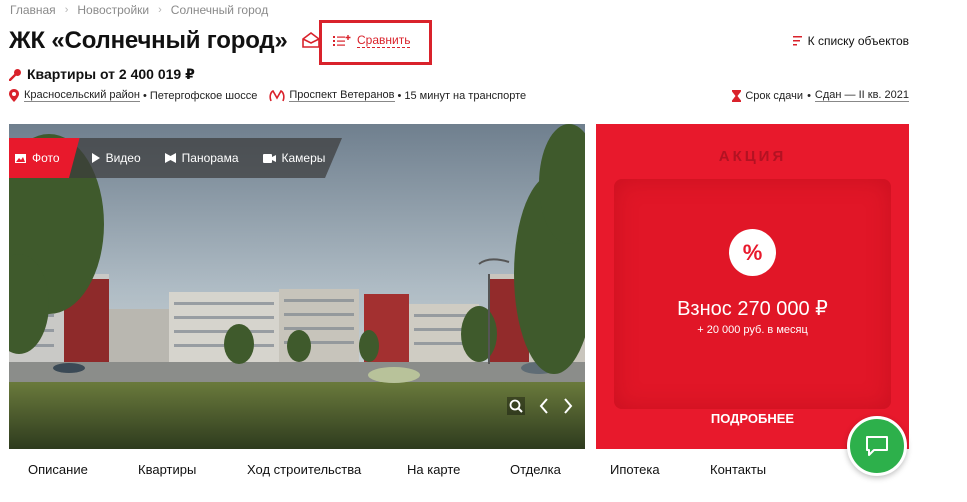 This screenshot has height=502, width=967. Describe the element at coordinates (635, 469) in the screenshot. I see `tab-mortgage: Ипотека` at that location.